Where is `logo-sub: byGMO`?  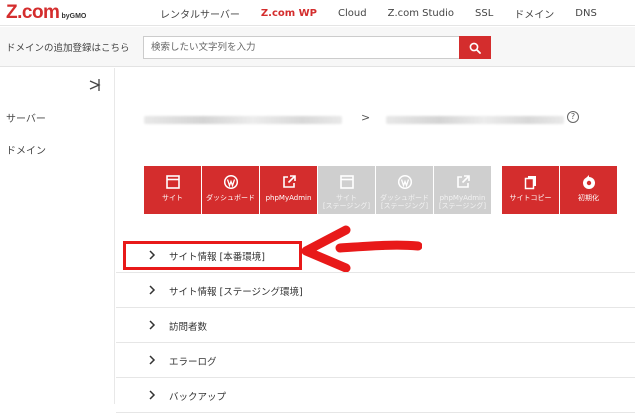 logo-sub: byGMO is located at coordinates (74, 16).